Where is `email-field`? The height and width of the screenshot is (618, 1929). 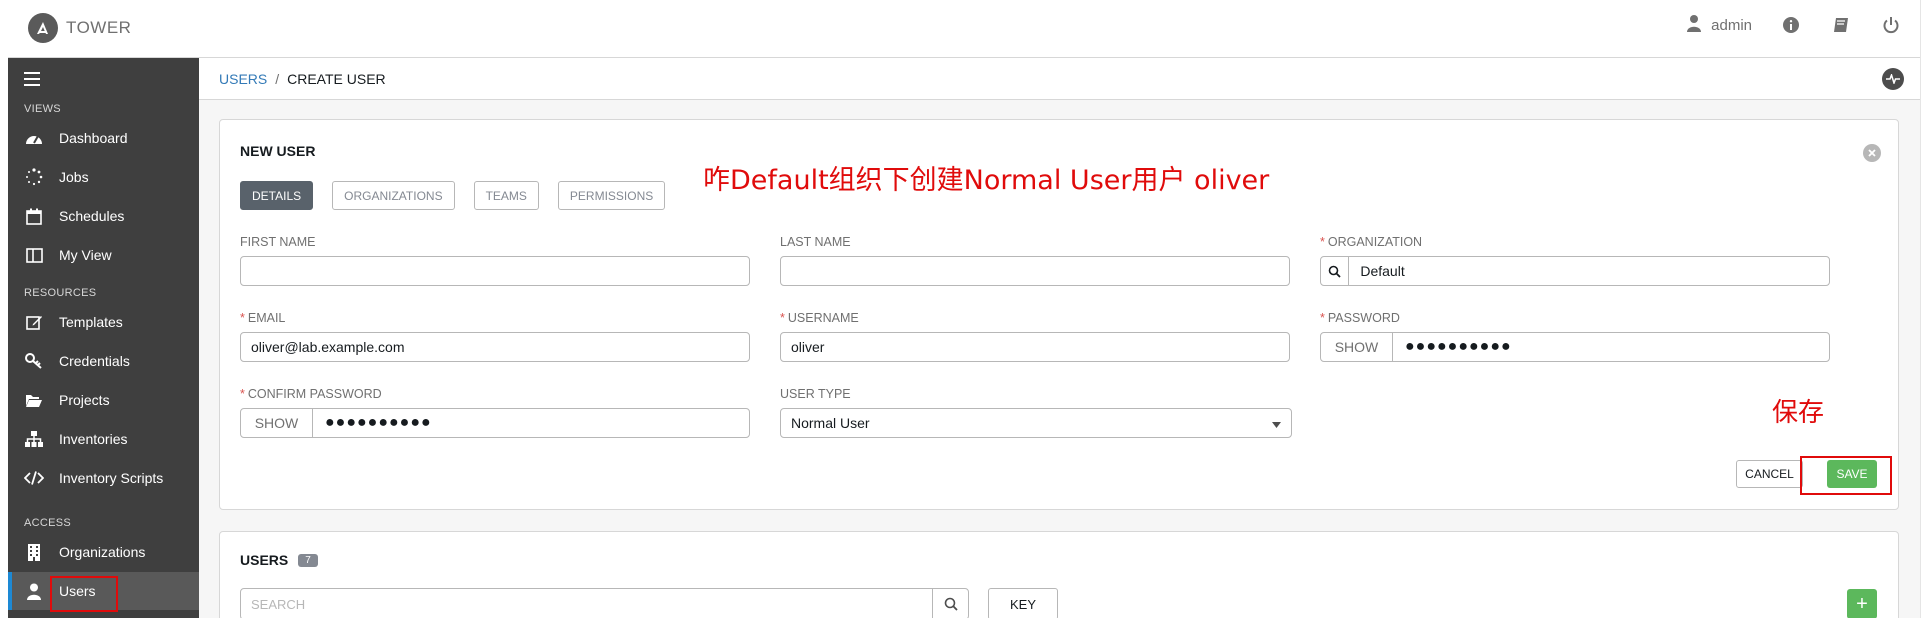
email-field is located at coordinates (495, 347).